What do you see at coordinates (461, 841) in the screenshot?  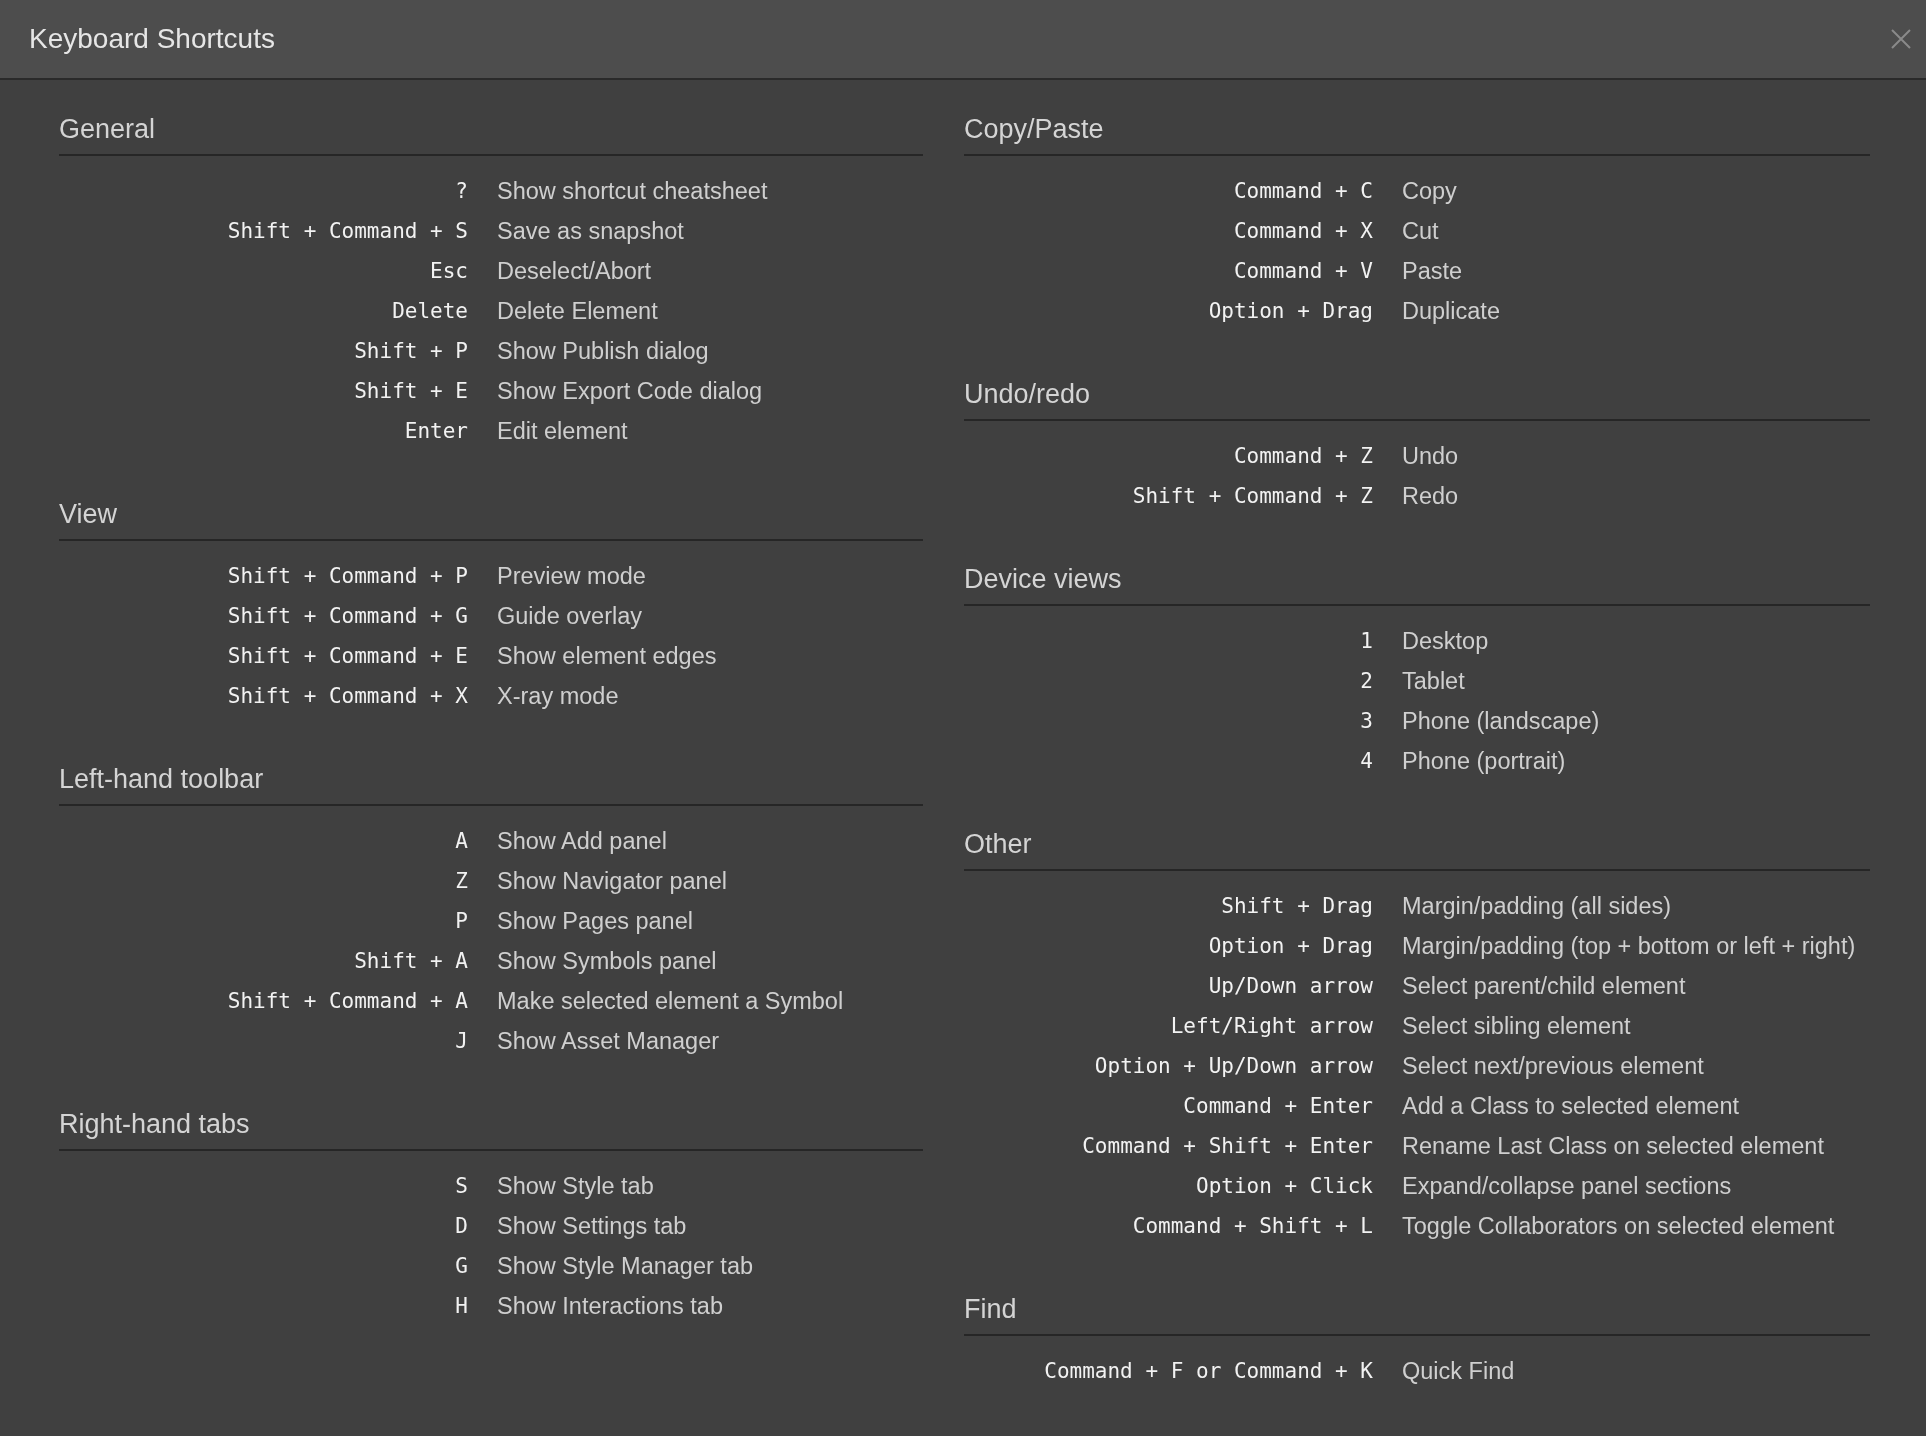 I see `shortcut-keys: A` at bounding box center [461, 841].